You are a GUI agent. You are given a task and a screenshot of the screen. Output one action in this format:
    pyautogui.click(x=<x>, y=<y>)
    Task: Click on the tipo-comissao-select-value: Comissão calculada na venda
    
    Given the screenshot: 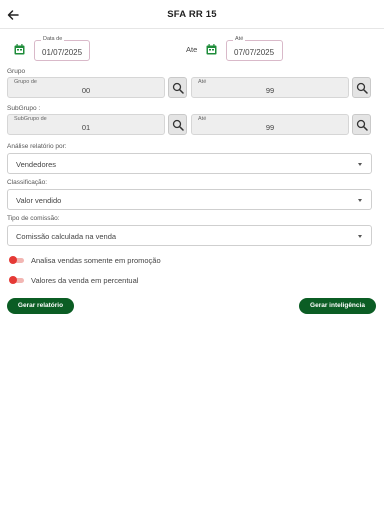 What is the action you would take?
    pyautogui.click(x=66, y=236)
    